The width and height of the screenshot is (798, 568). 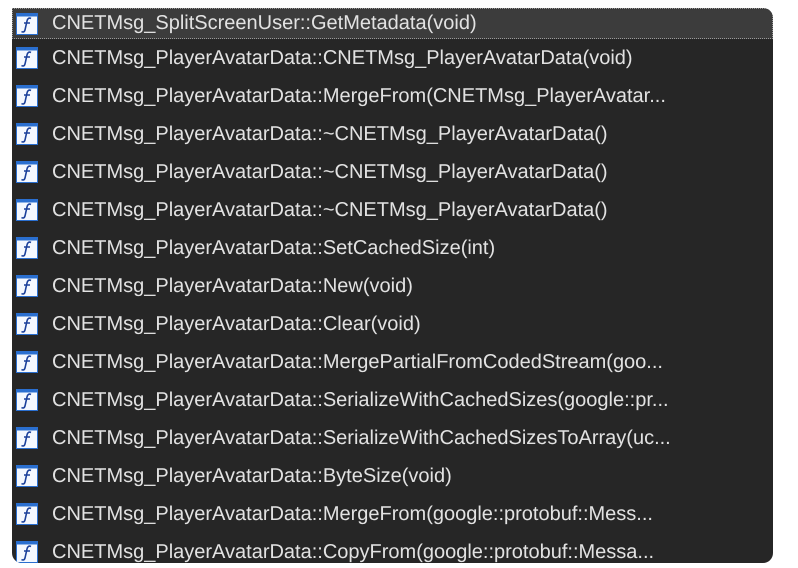 What do you see at coordinates (392, 23) in the screenshot?
I see `function-item: CNETMsg_SplitScreenUser::GetMetadata(void)` at bounding box center [392, 23].